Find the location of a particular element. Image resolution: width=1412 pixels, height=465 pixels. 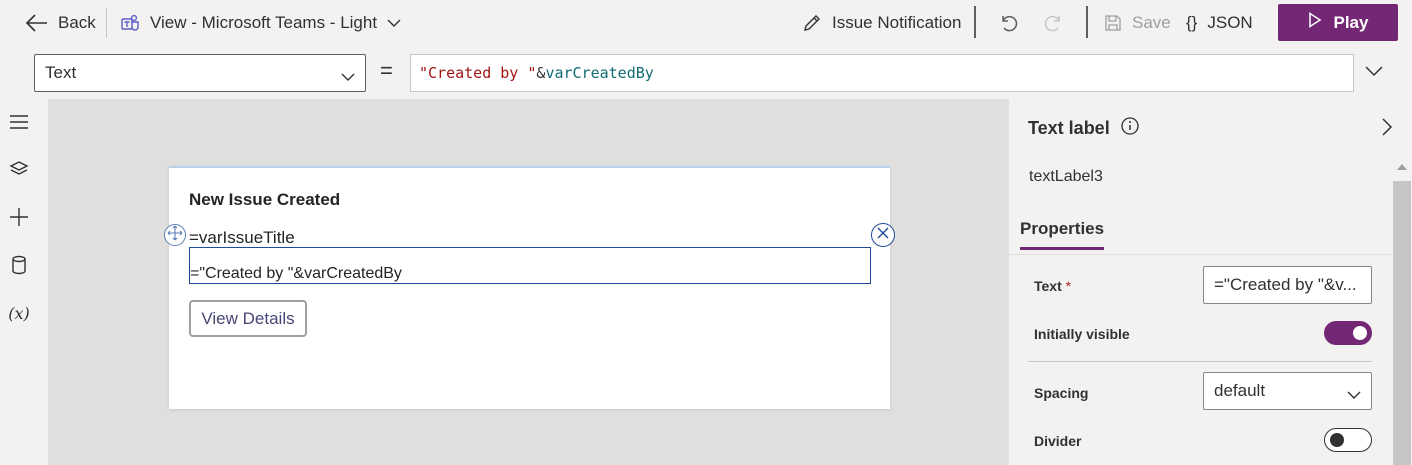

undo-icon is located at coordinates (1008, 23).